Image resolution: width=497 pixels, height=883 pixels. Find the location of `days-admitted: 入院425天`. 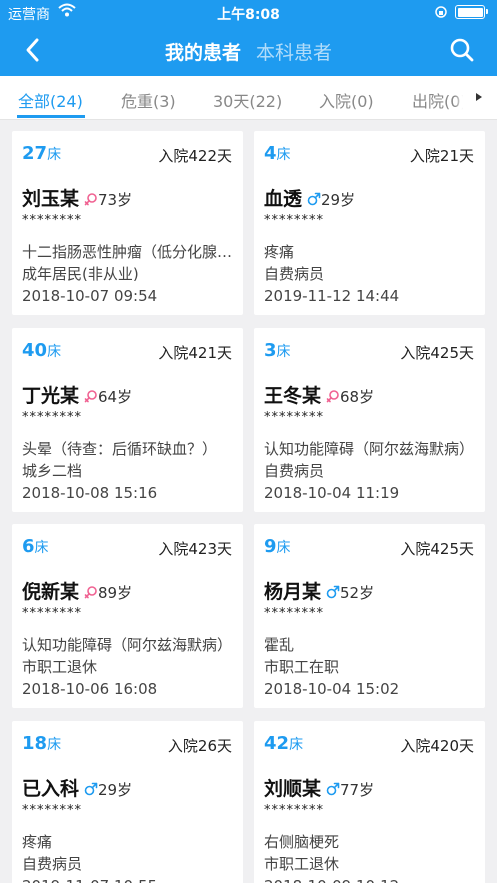

days-admitted: 入院425天 is located at coordinates (437, 353).